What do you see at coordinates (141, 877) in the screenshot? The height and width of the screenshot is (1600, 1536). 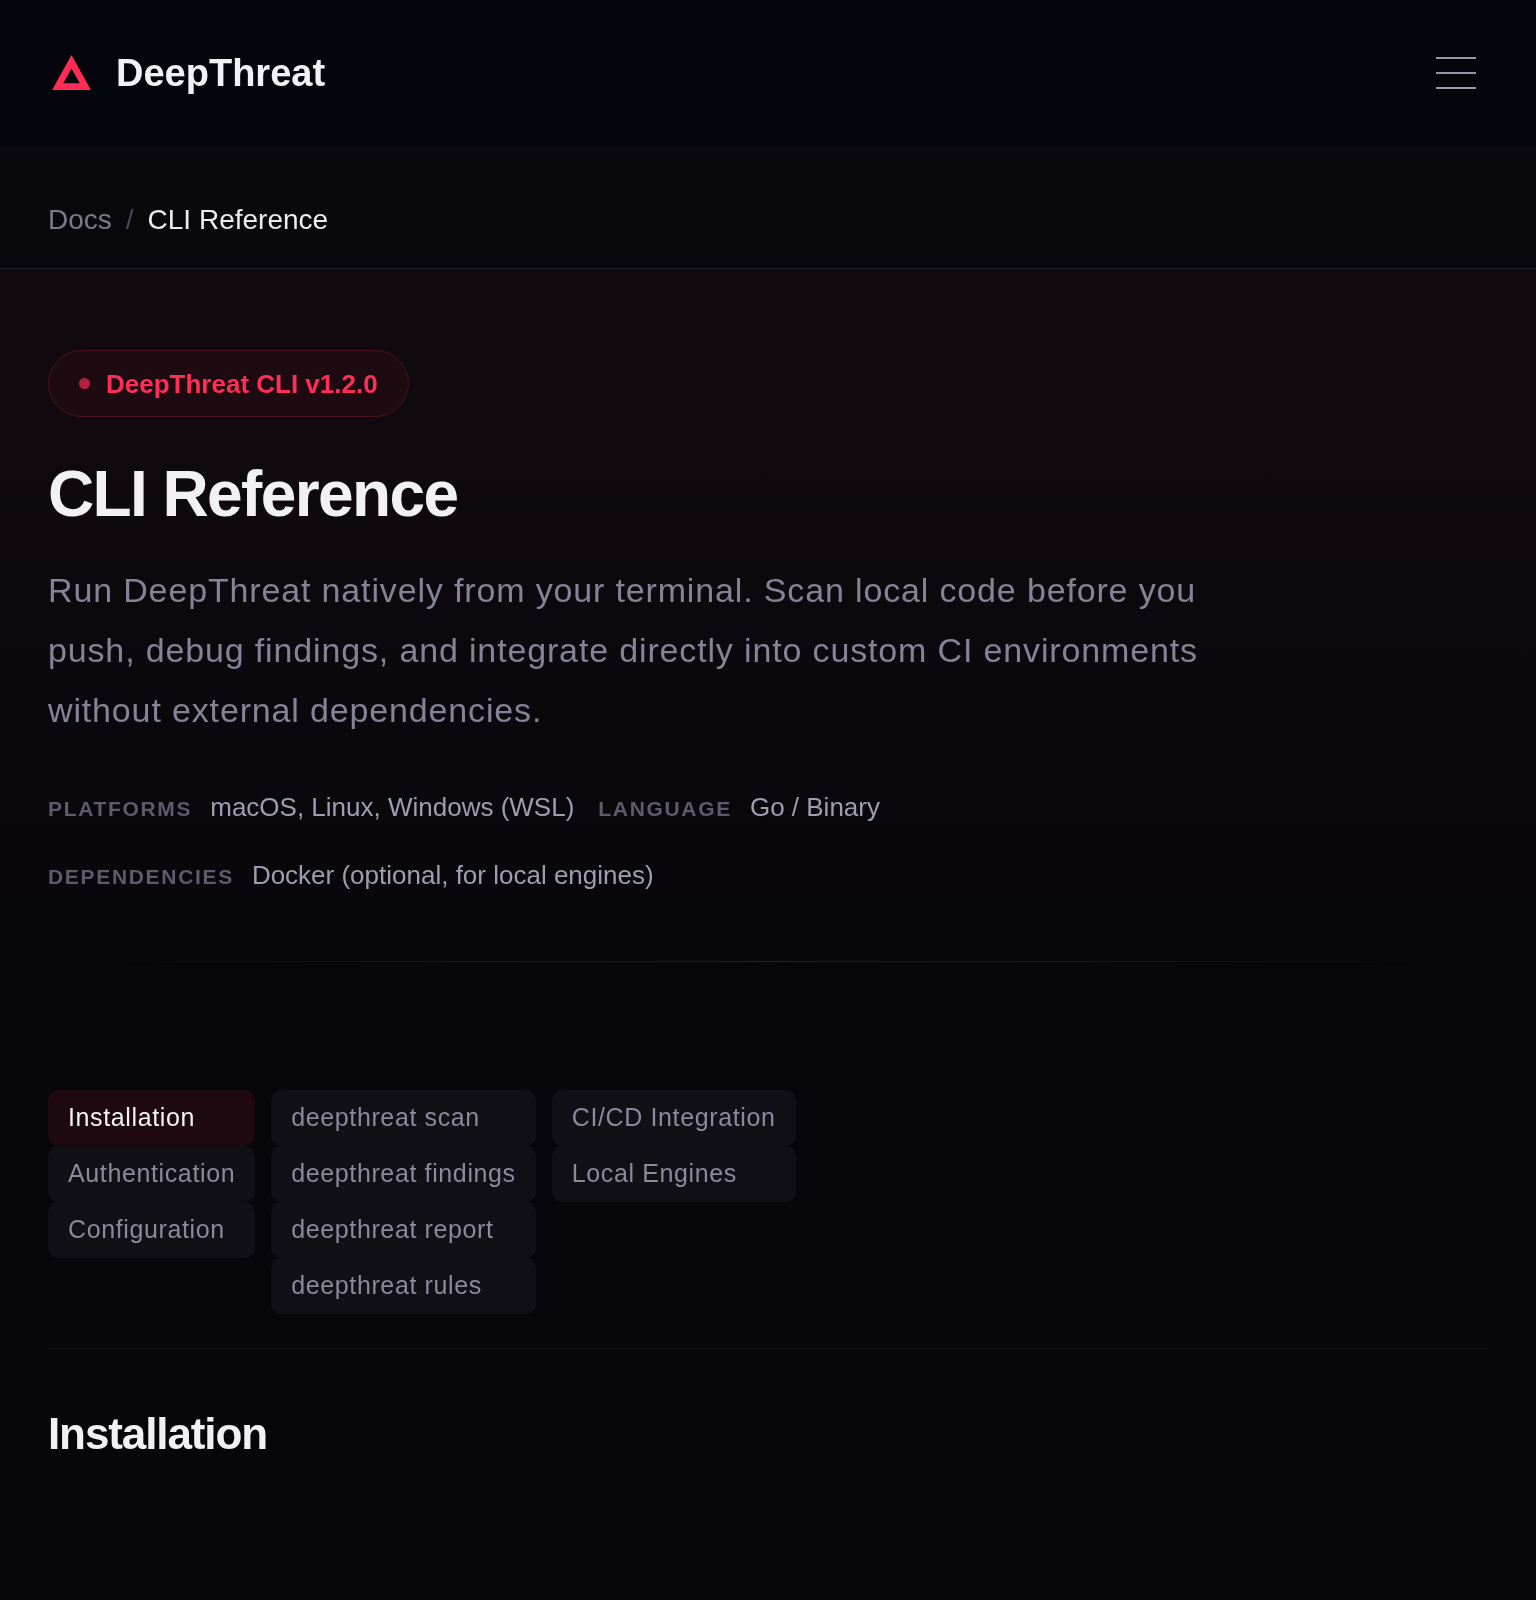 I see `meta-label: DEPENDENCIES` at bounding box center [141, 877].